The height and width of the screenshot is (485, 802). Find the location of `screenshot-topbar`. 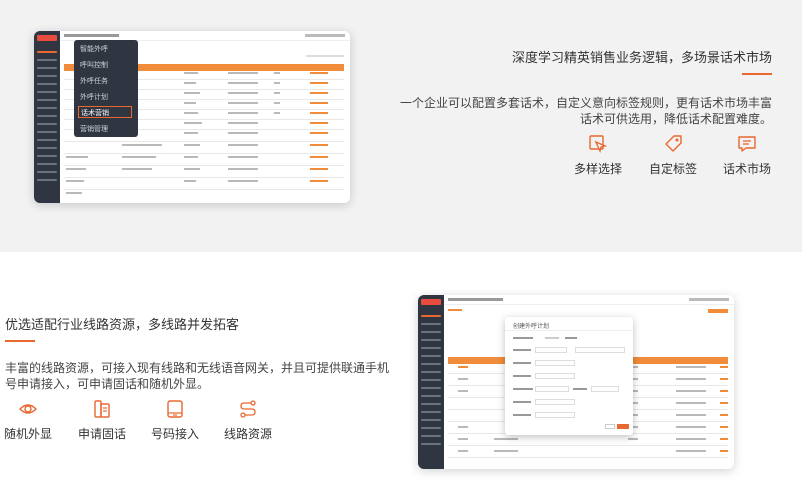

screenshot-topbar is located at coordinates (589, 300).